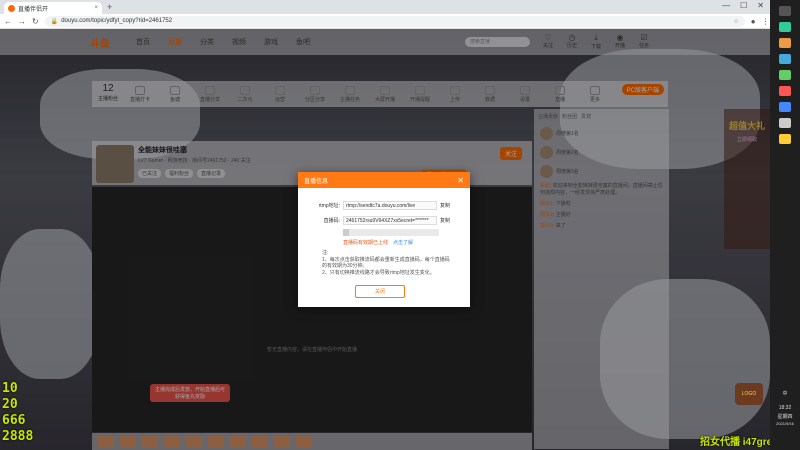 This screenshot has width=800, height=450. I want to click on window-close-button: ✕, so click(760, 5).